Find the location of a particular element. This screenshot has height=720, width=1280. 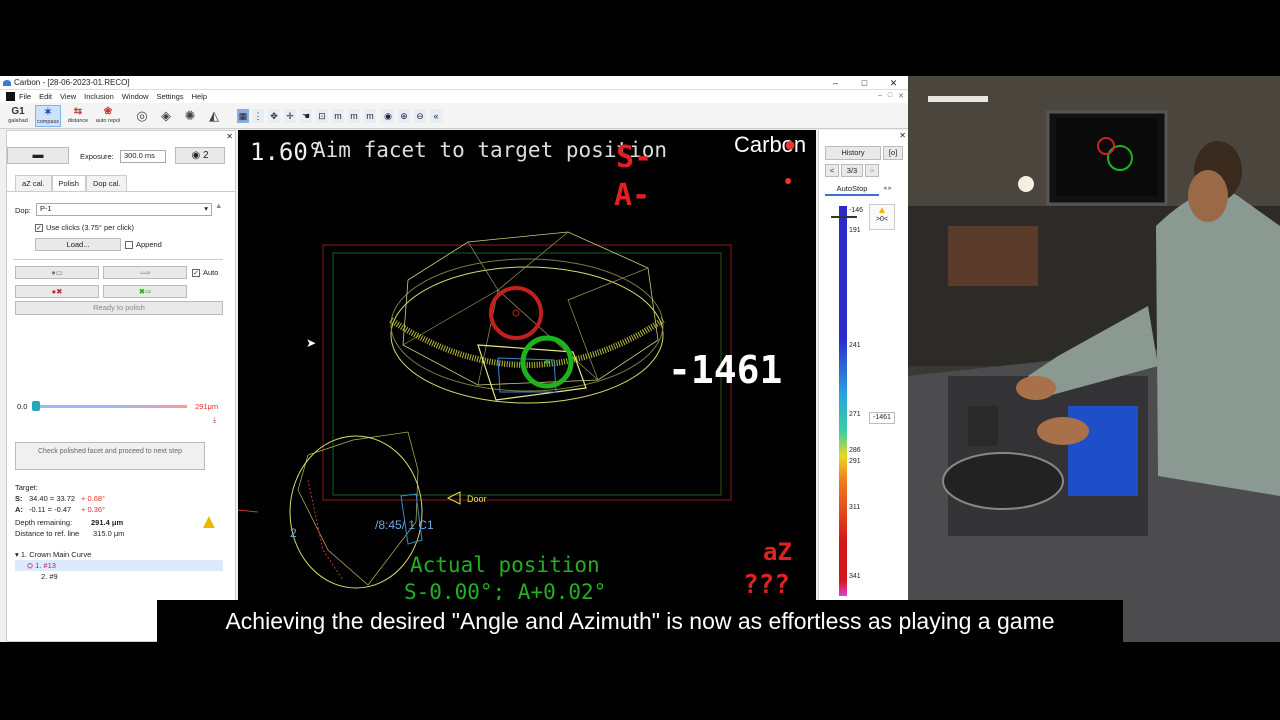

target-a-delta: + 0.36° is located at coordinates (93, 509).